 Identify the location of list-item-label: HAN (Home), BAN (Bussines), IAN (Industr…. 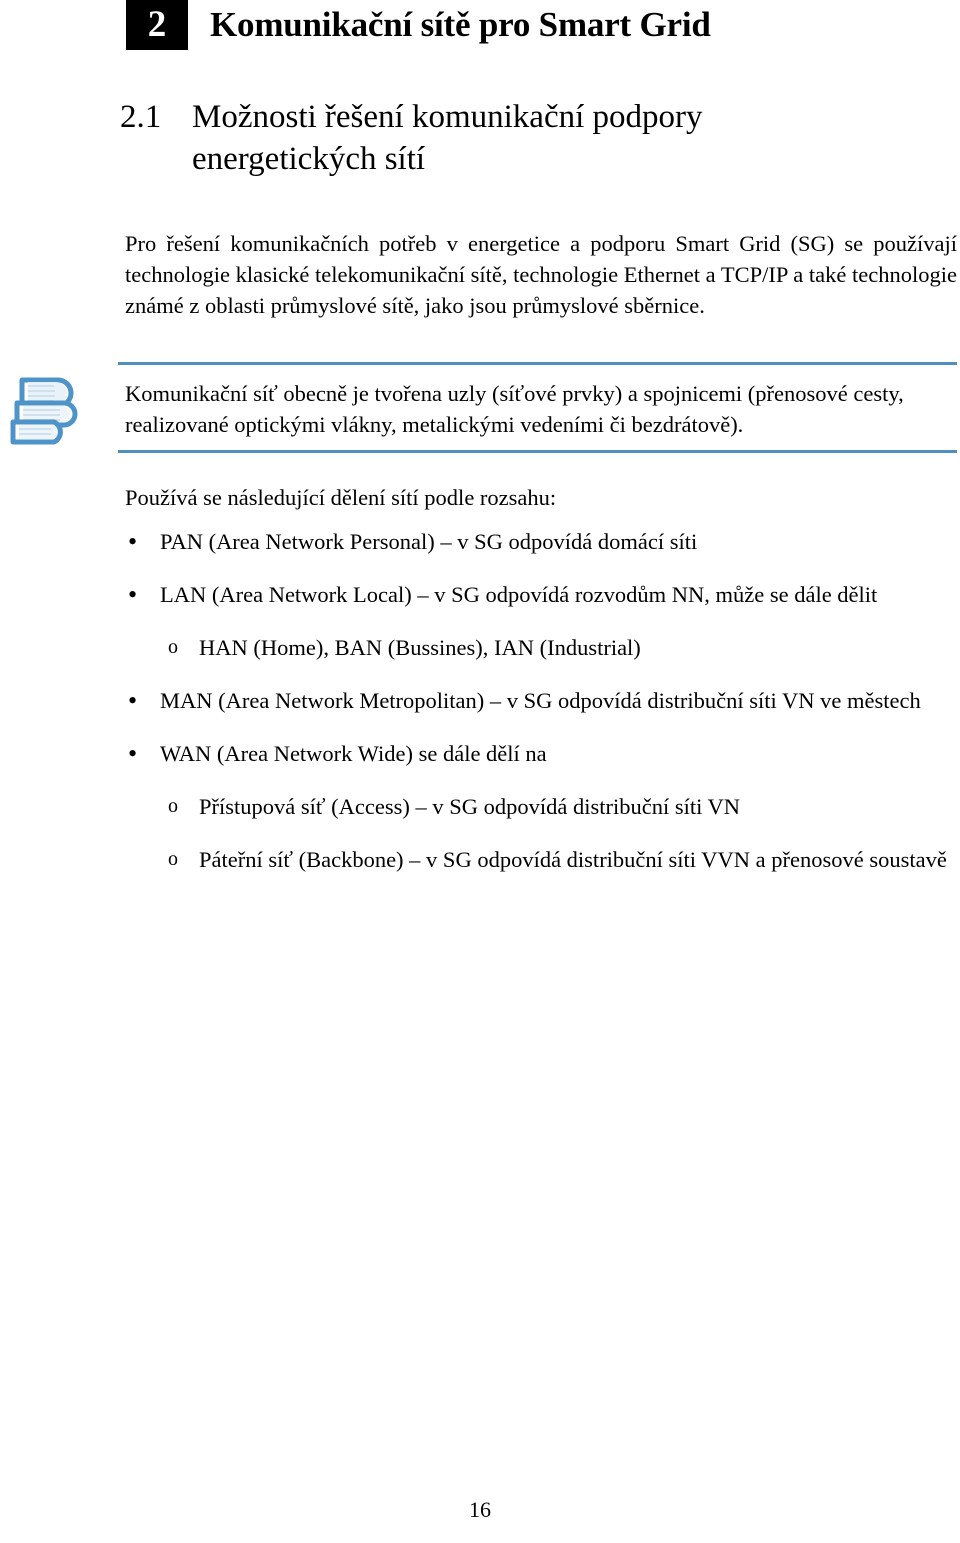
(420, 647).